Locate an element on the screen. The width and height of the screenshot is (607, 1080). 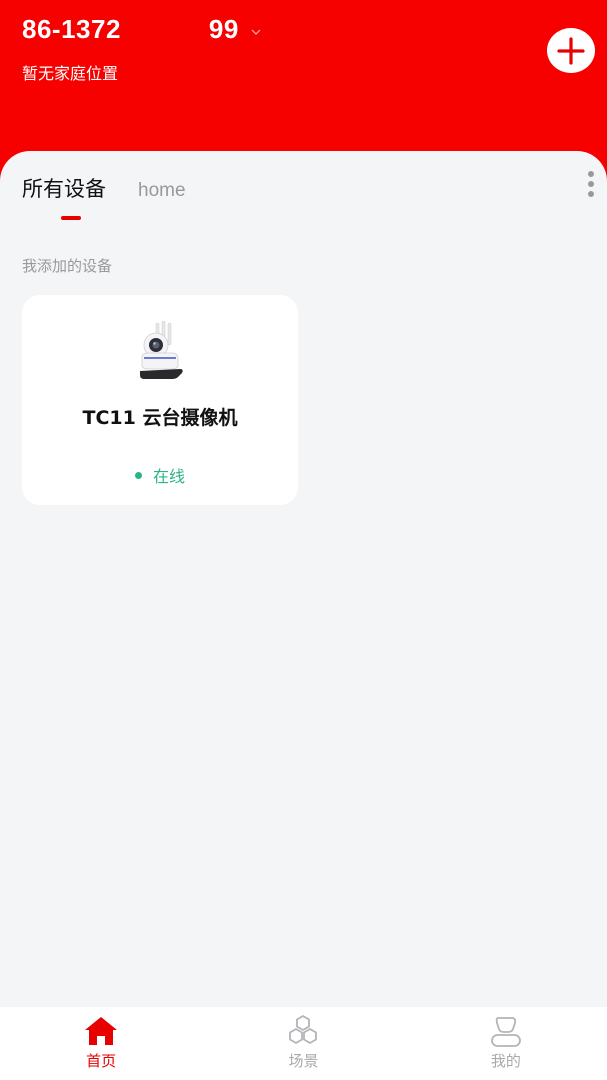
section-title: 我添加的设备 is located at coordinates (67, 266).